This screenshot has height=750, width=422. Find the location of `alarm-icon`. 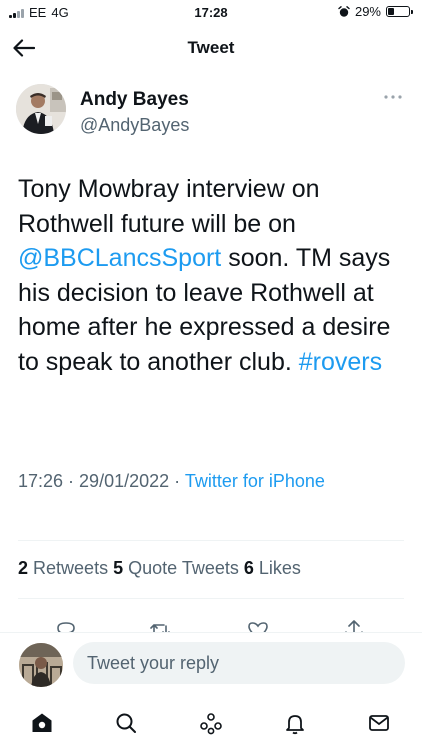

alarm-icon is located at coordinates (344, 11).